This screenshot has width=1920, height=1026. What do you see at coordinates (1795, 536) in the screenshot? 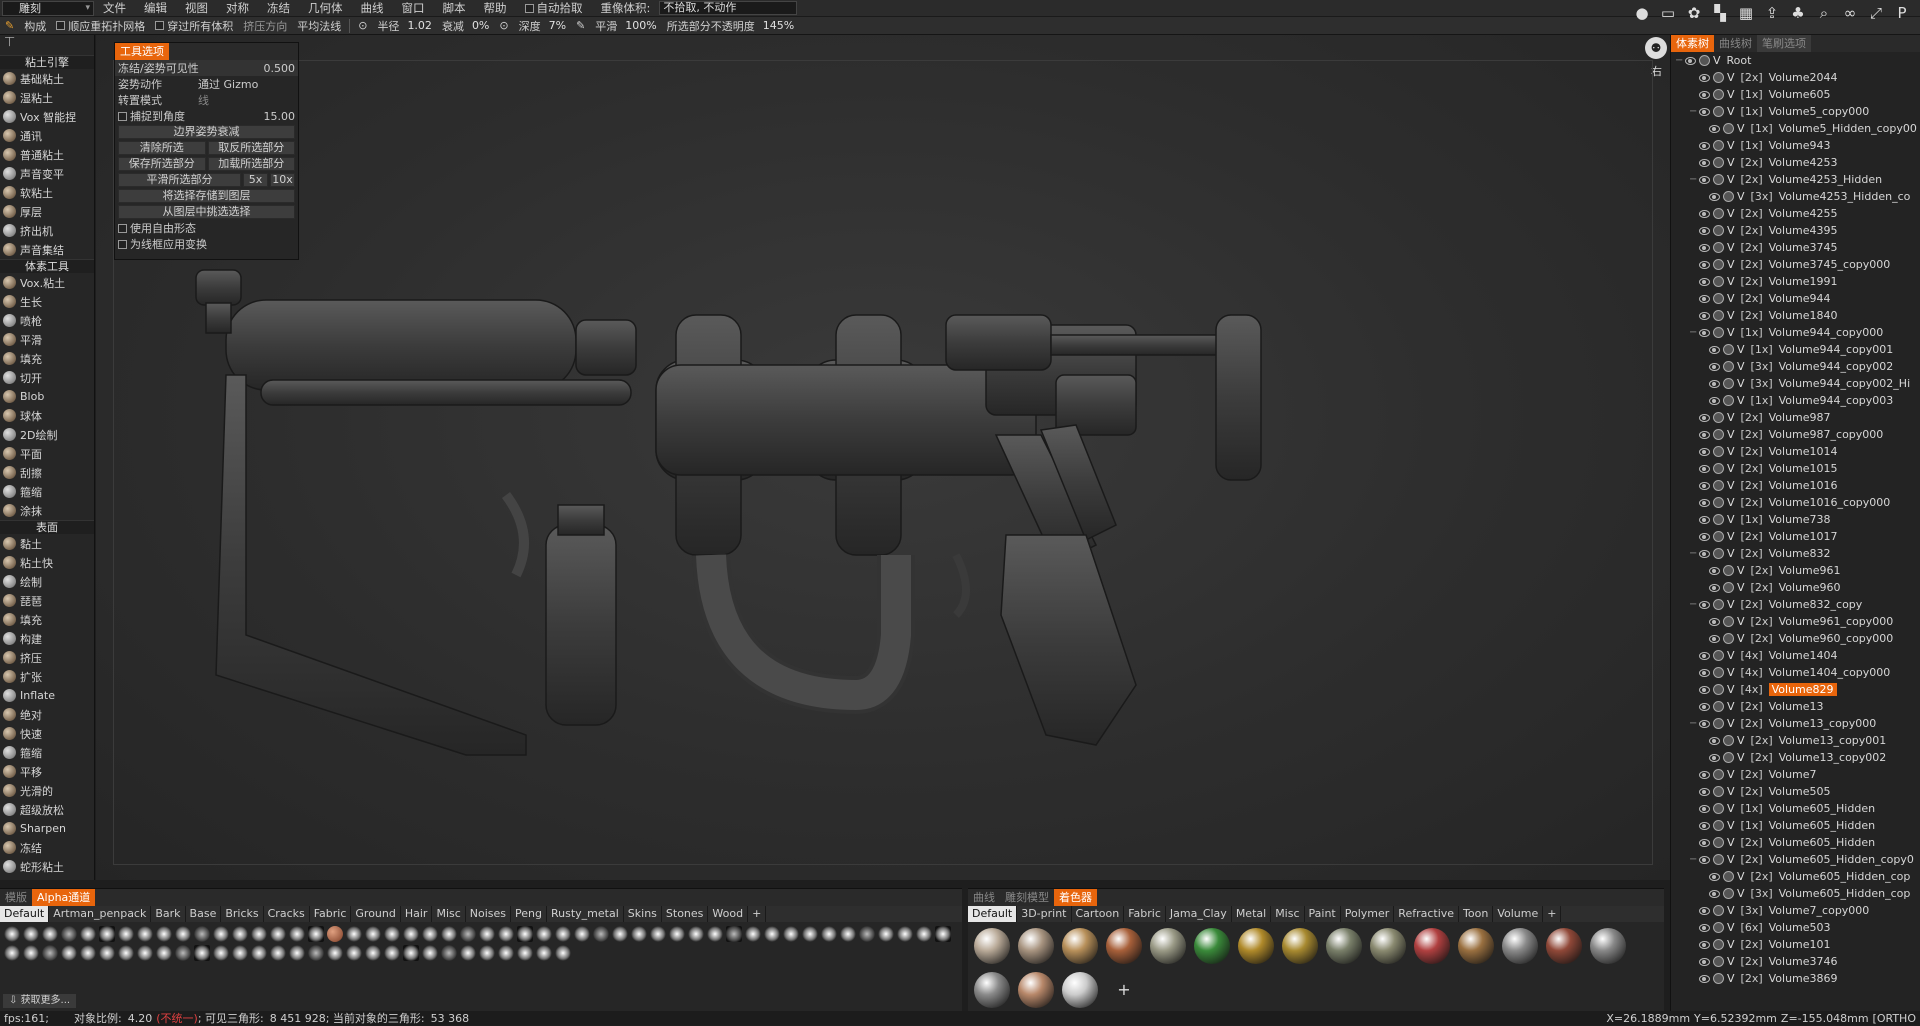
I see `tree-item: V [2x] Volume1017` at bounding box center [1795, 536].